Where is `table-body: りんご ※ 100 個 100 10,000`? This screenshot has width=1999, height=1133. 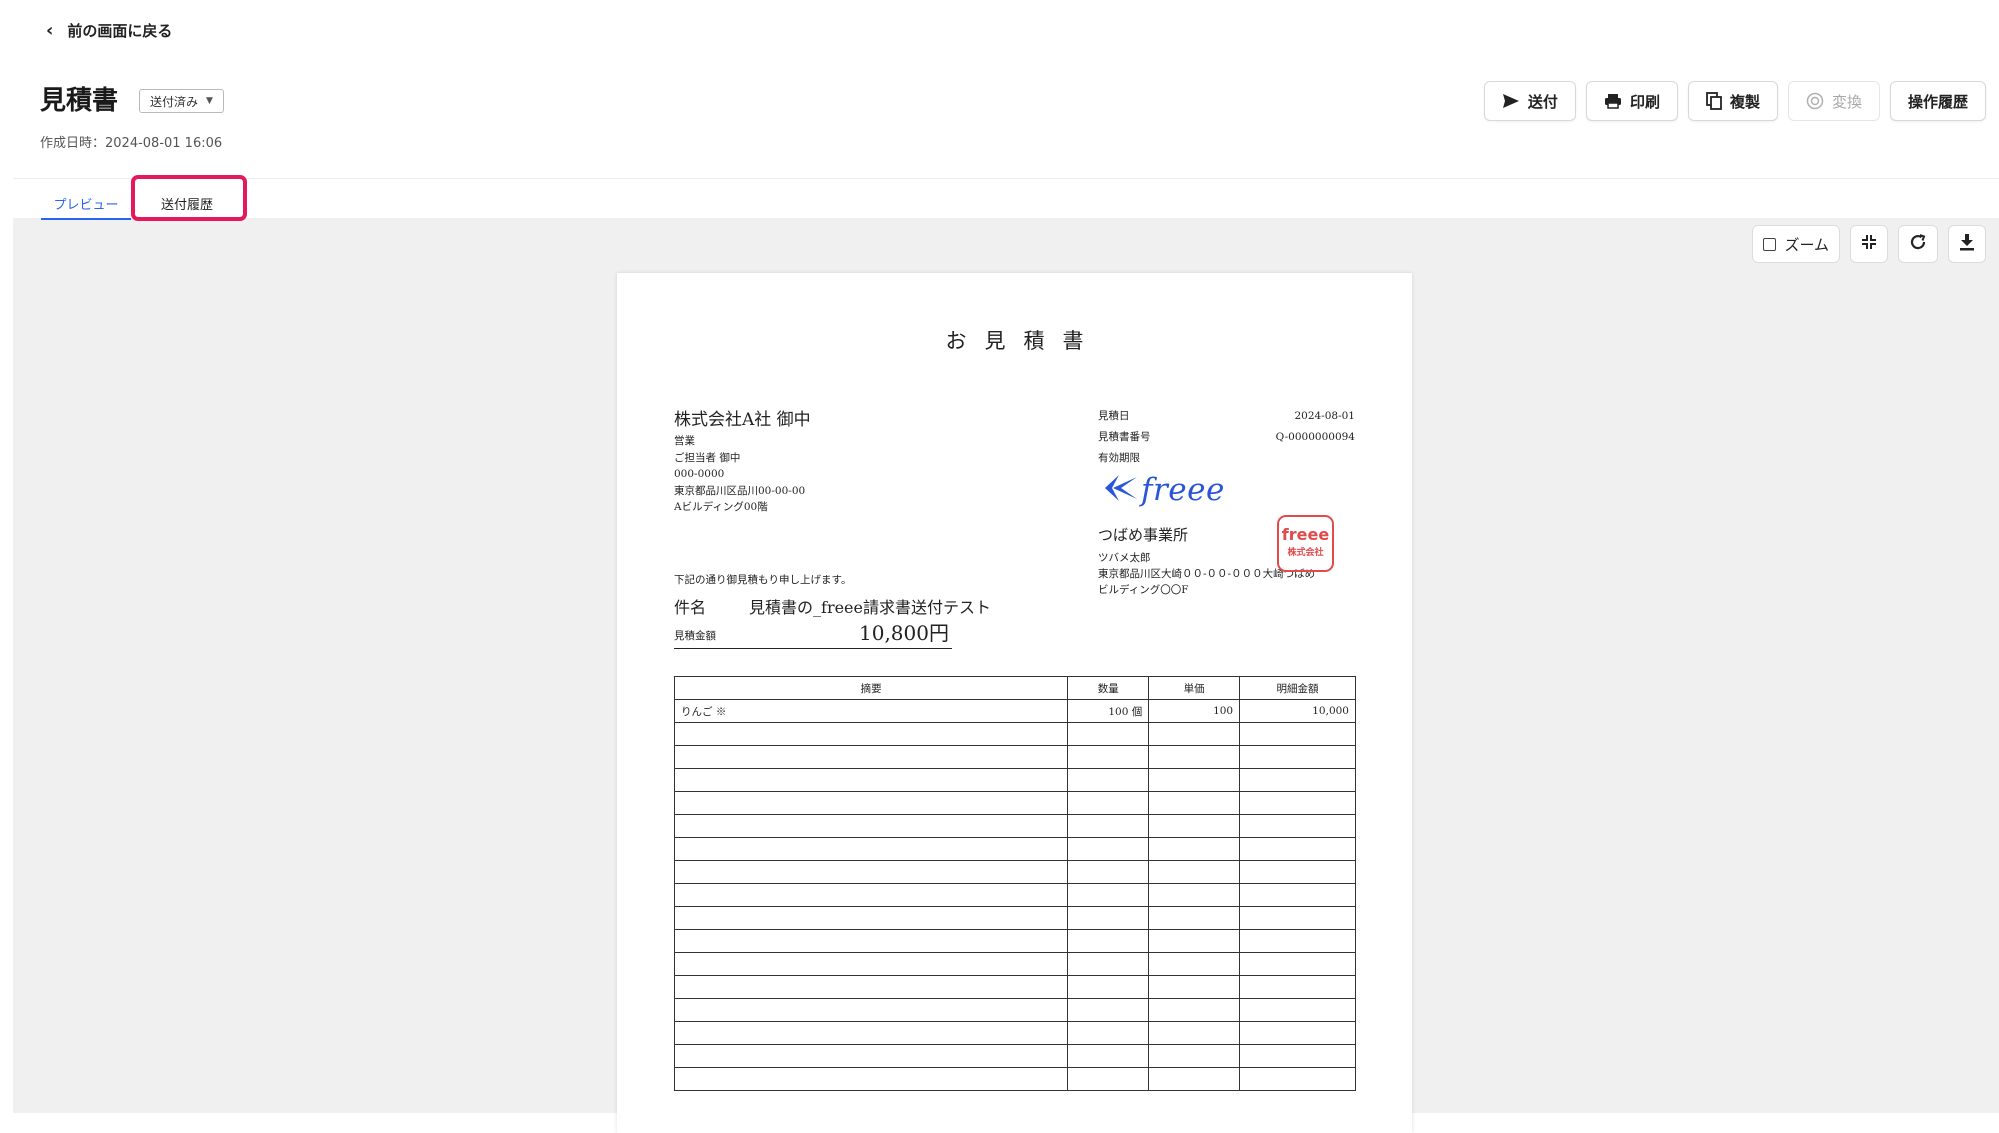 table-body: りんご ※ 100 個 100 10,000 is located at coordinates (1014, 895).